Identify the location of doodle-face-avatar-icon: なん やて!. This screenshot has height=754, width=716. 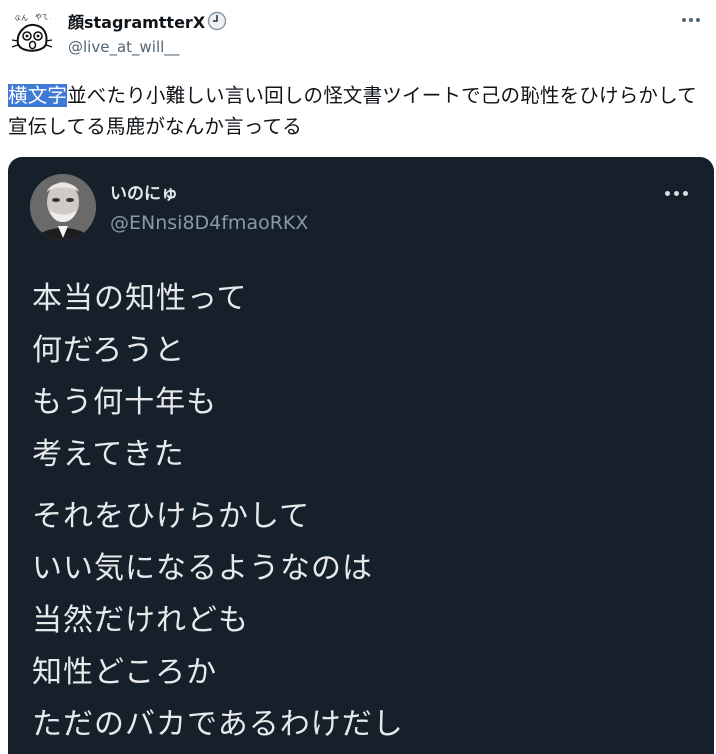
(32, 34).